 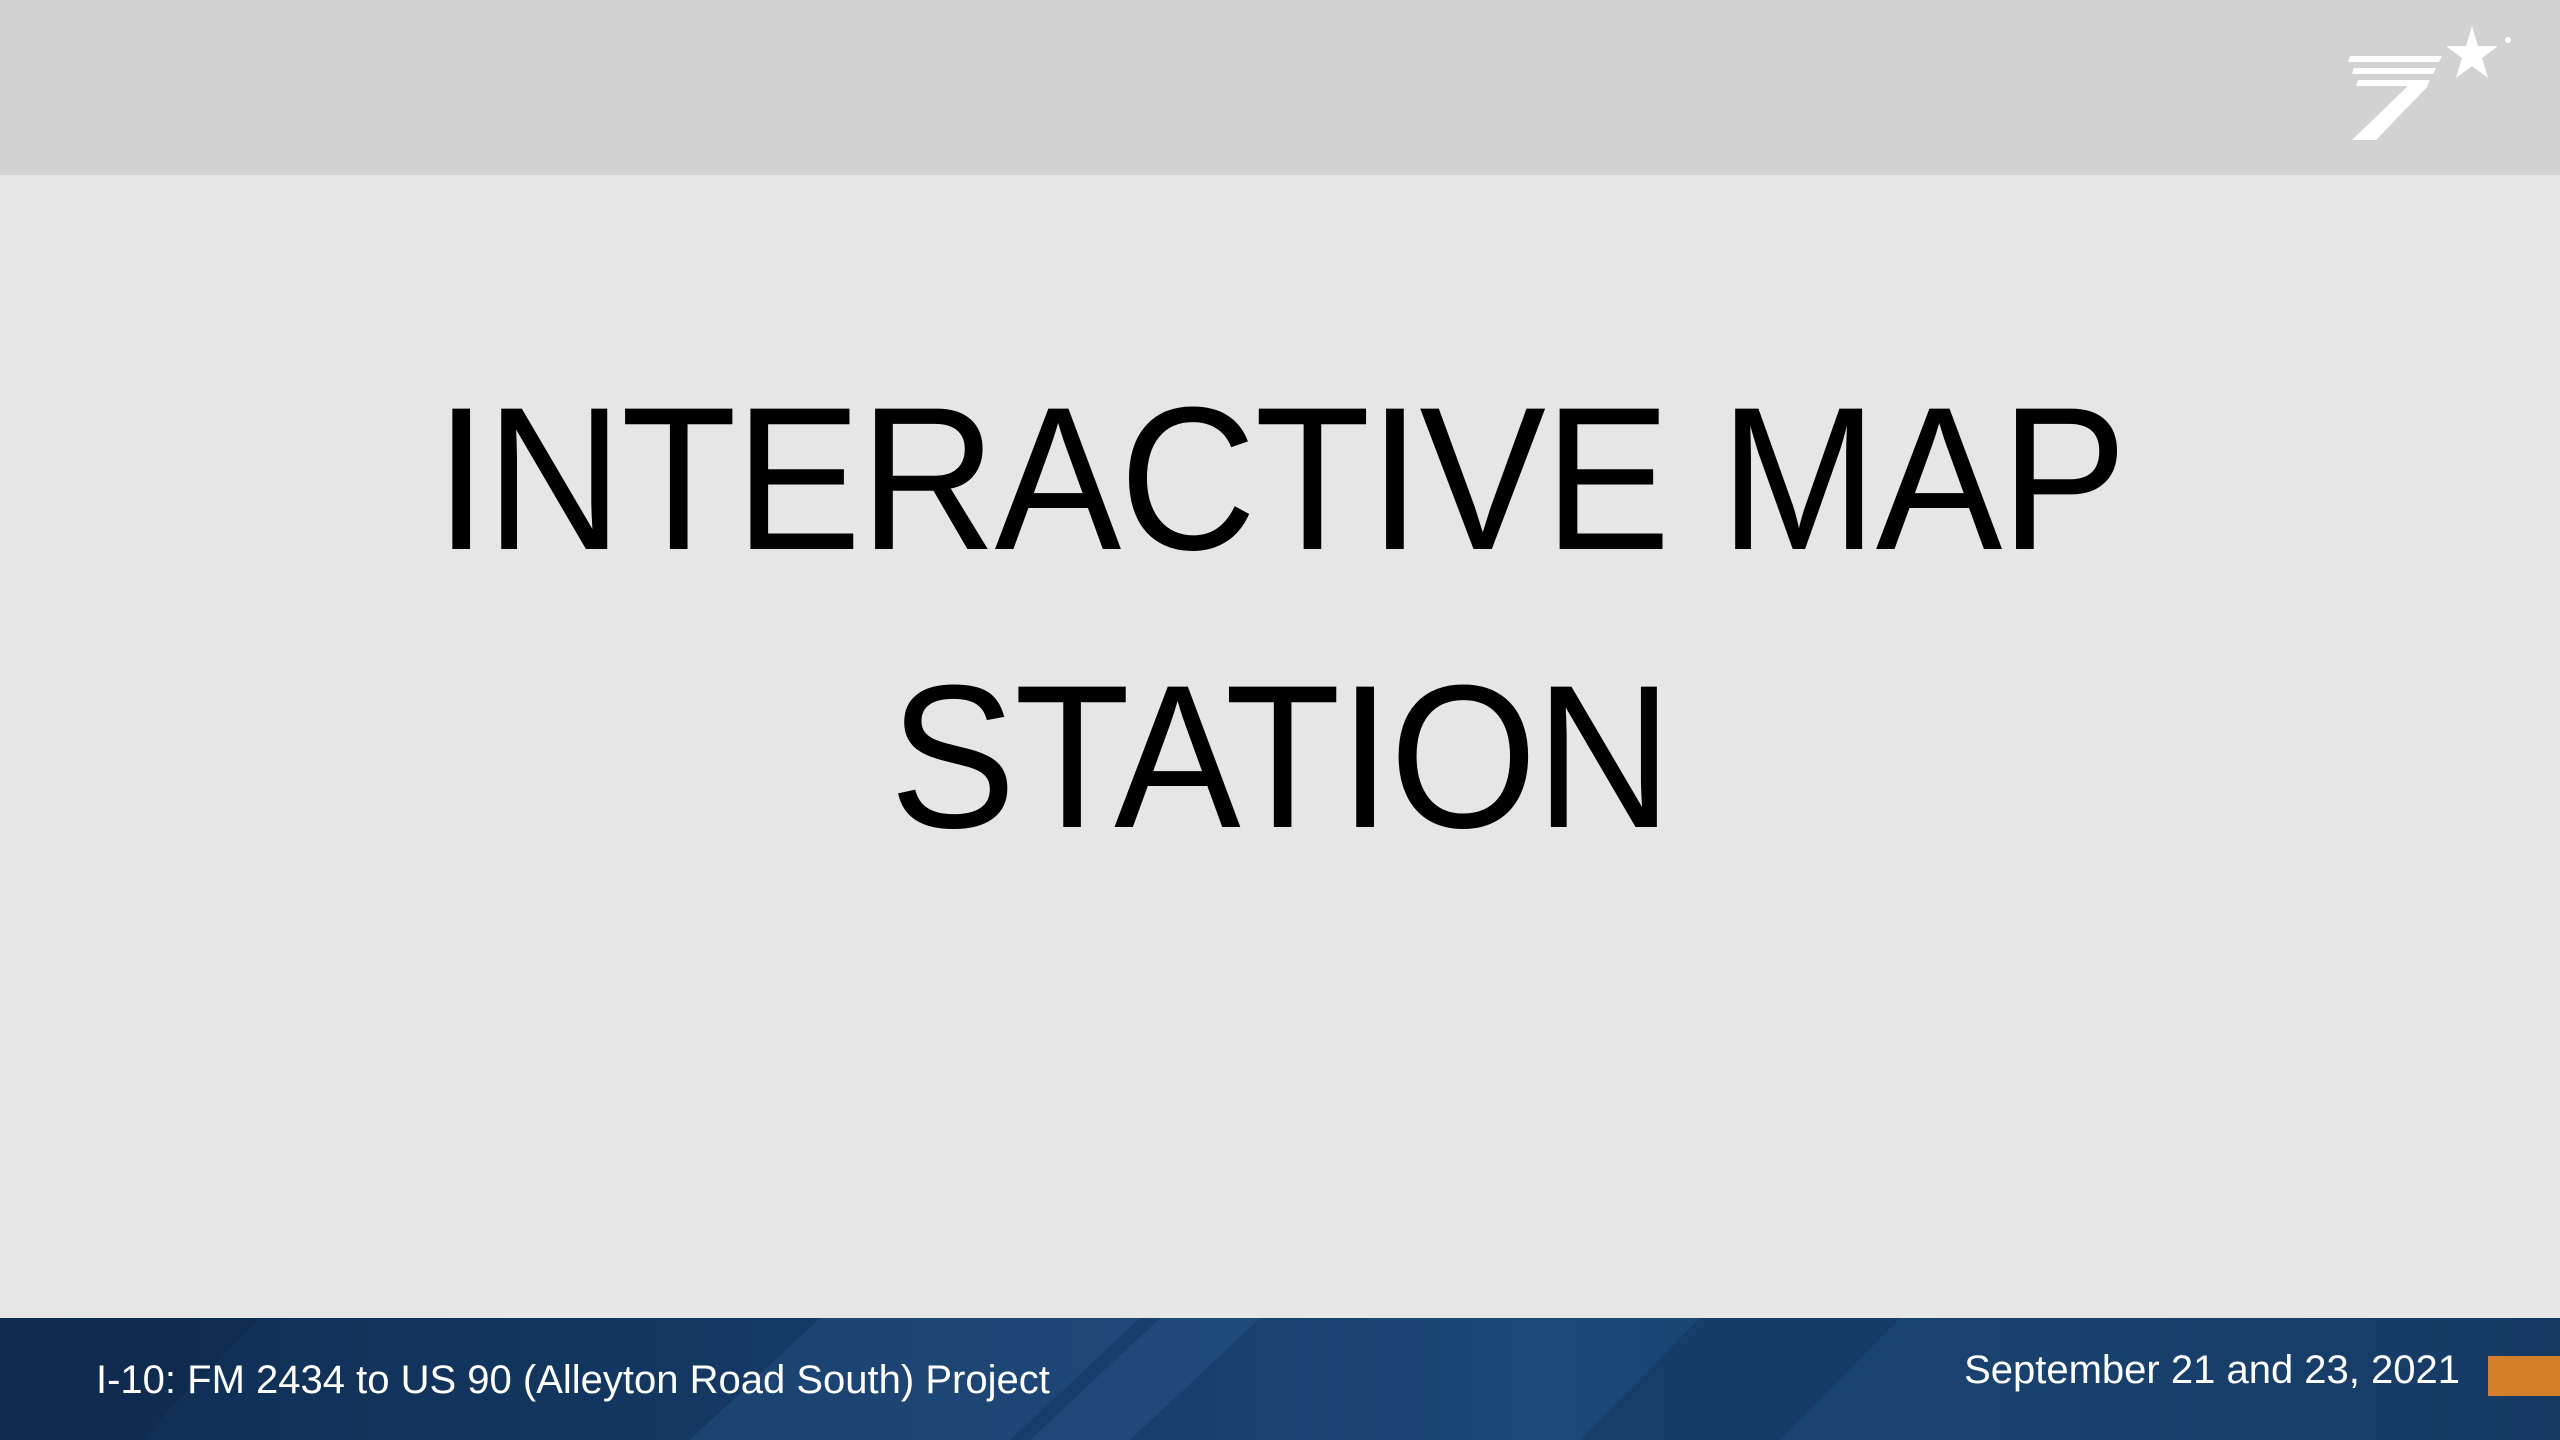 What do you see at coordinates (1280, 87) in the screenshot?
I see `header-band` at bounding box center [1280, 87].